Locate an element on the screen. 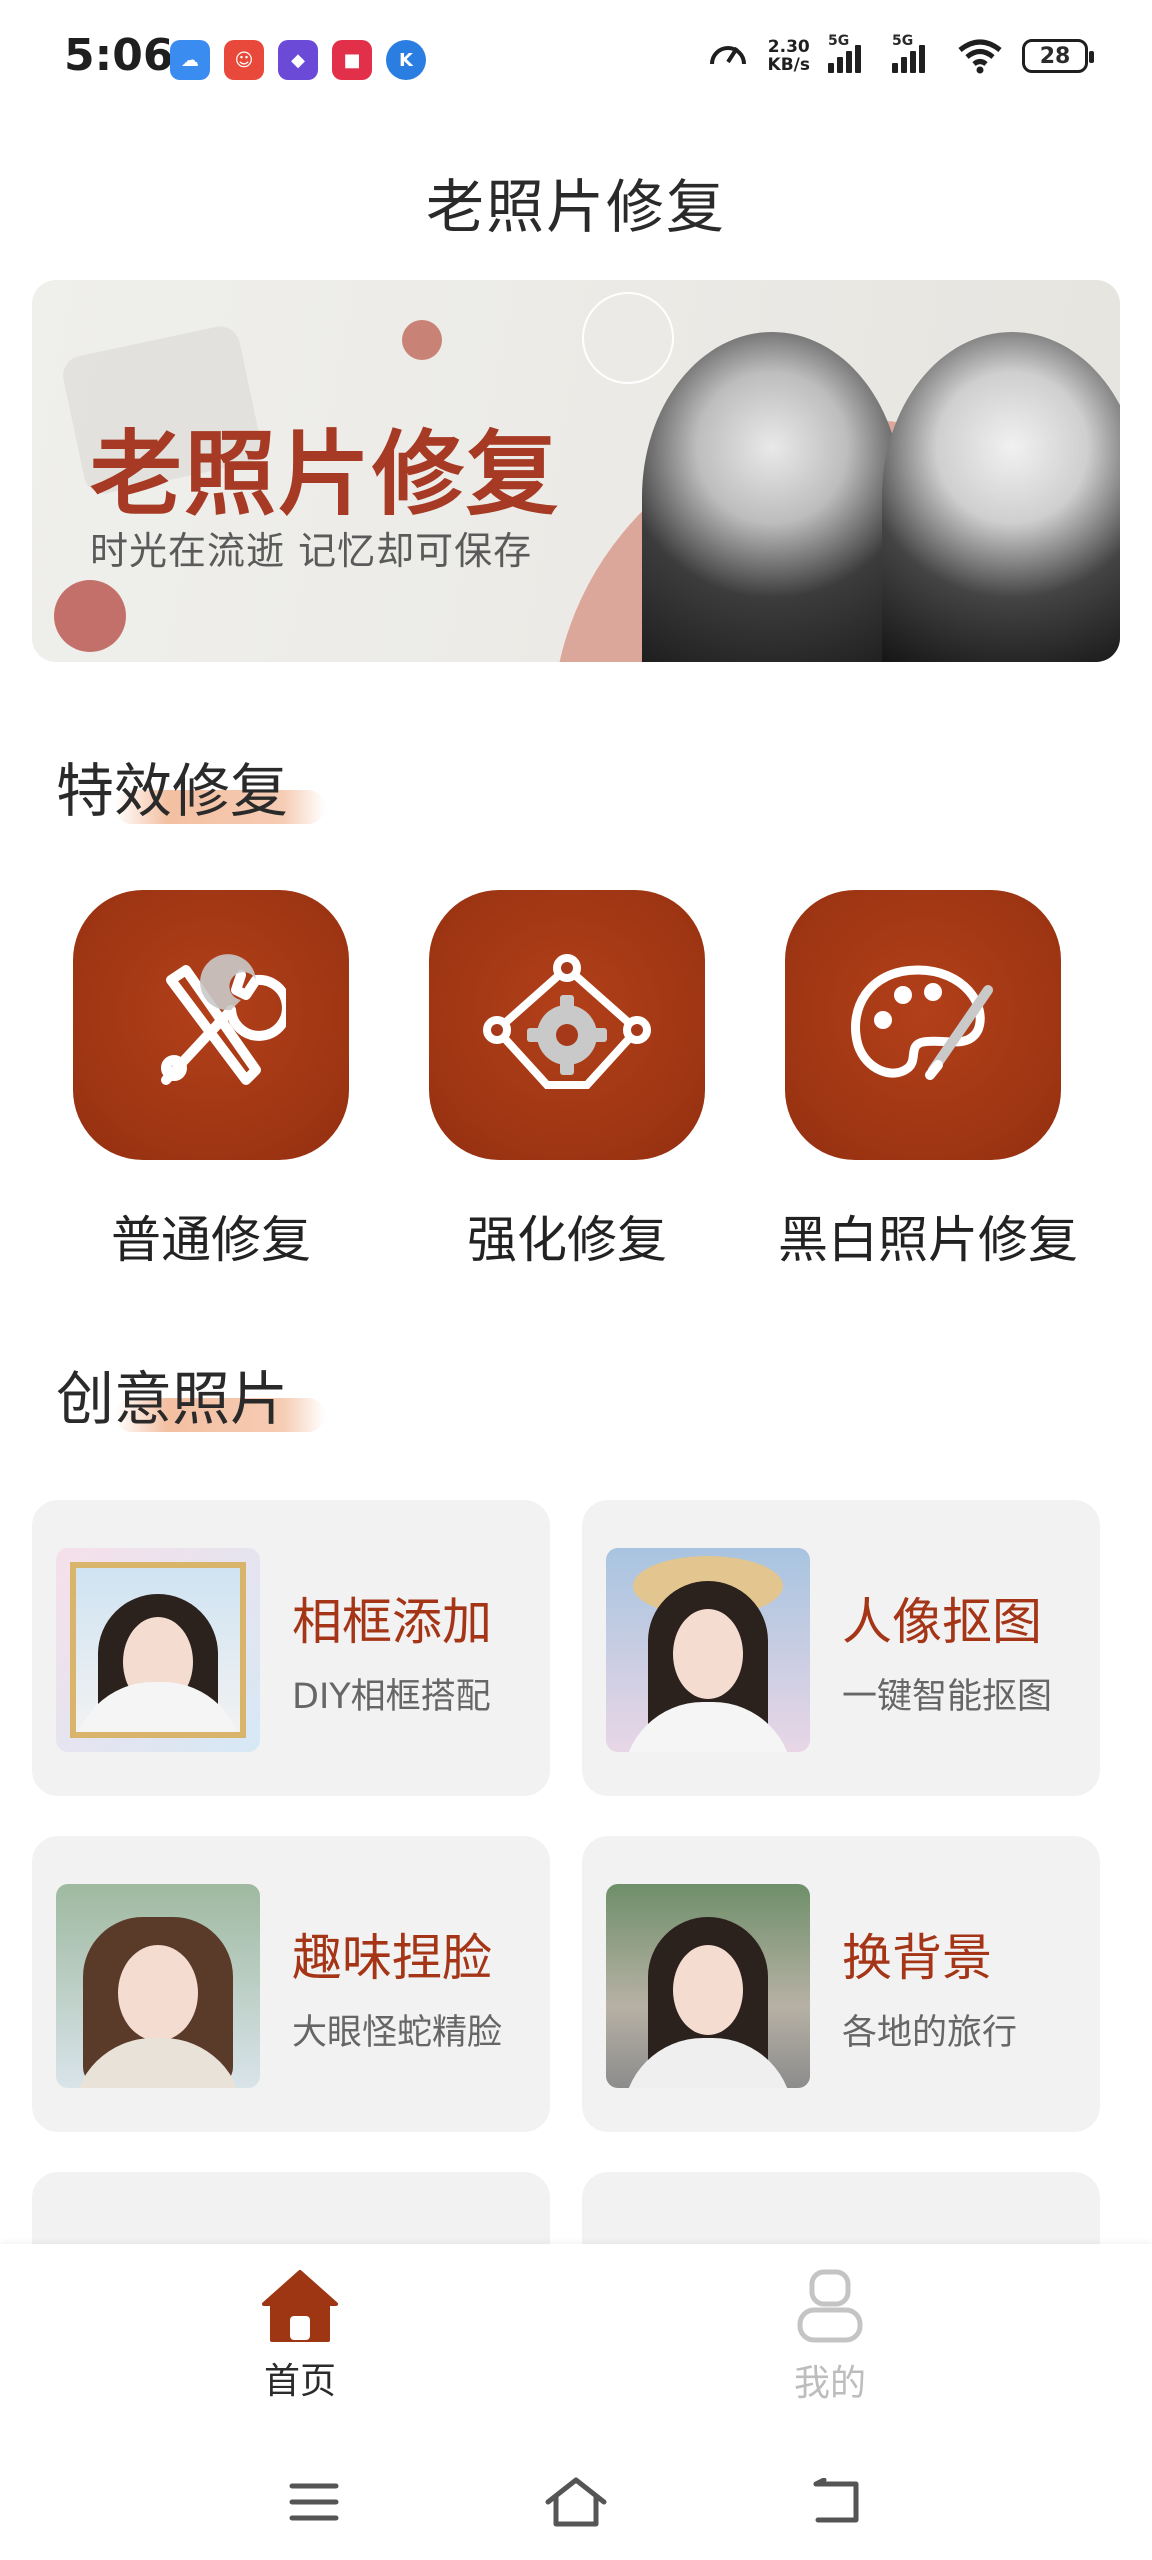 Image resolution: width=1152 pixels, height=2560 pixels. feature-bw-photo-repair: 黑白照片修复 is located at coordinates (928, 1081).